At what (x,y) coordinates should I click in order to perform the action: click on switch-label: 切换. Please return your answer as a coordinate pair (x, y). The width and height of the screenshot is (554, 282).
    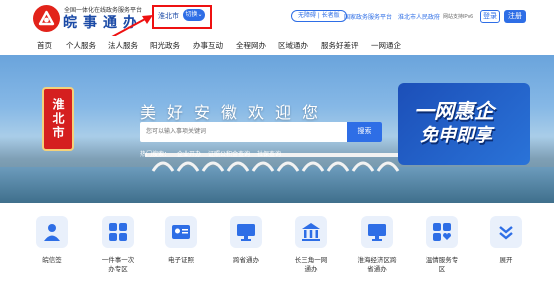
    Looking at the image, I should click on (191, 15).